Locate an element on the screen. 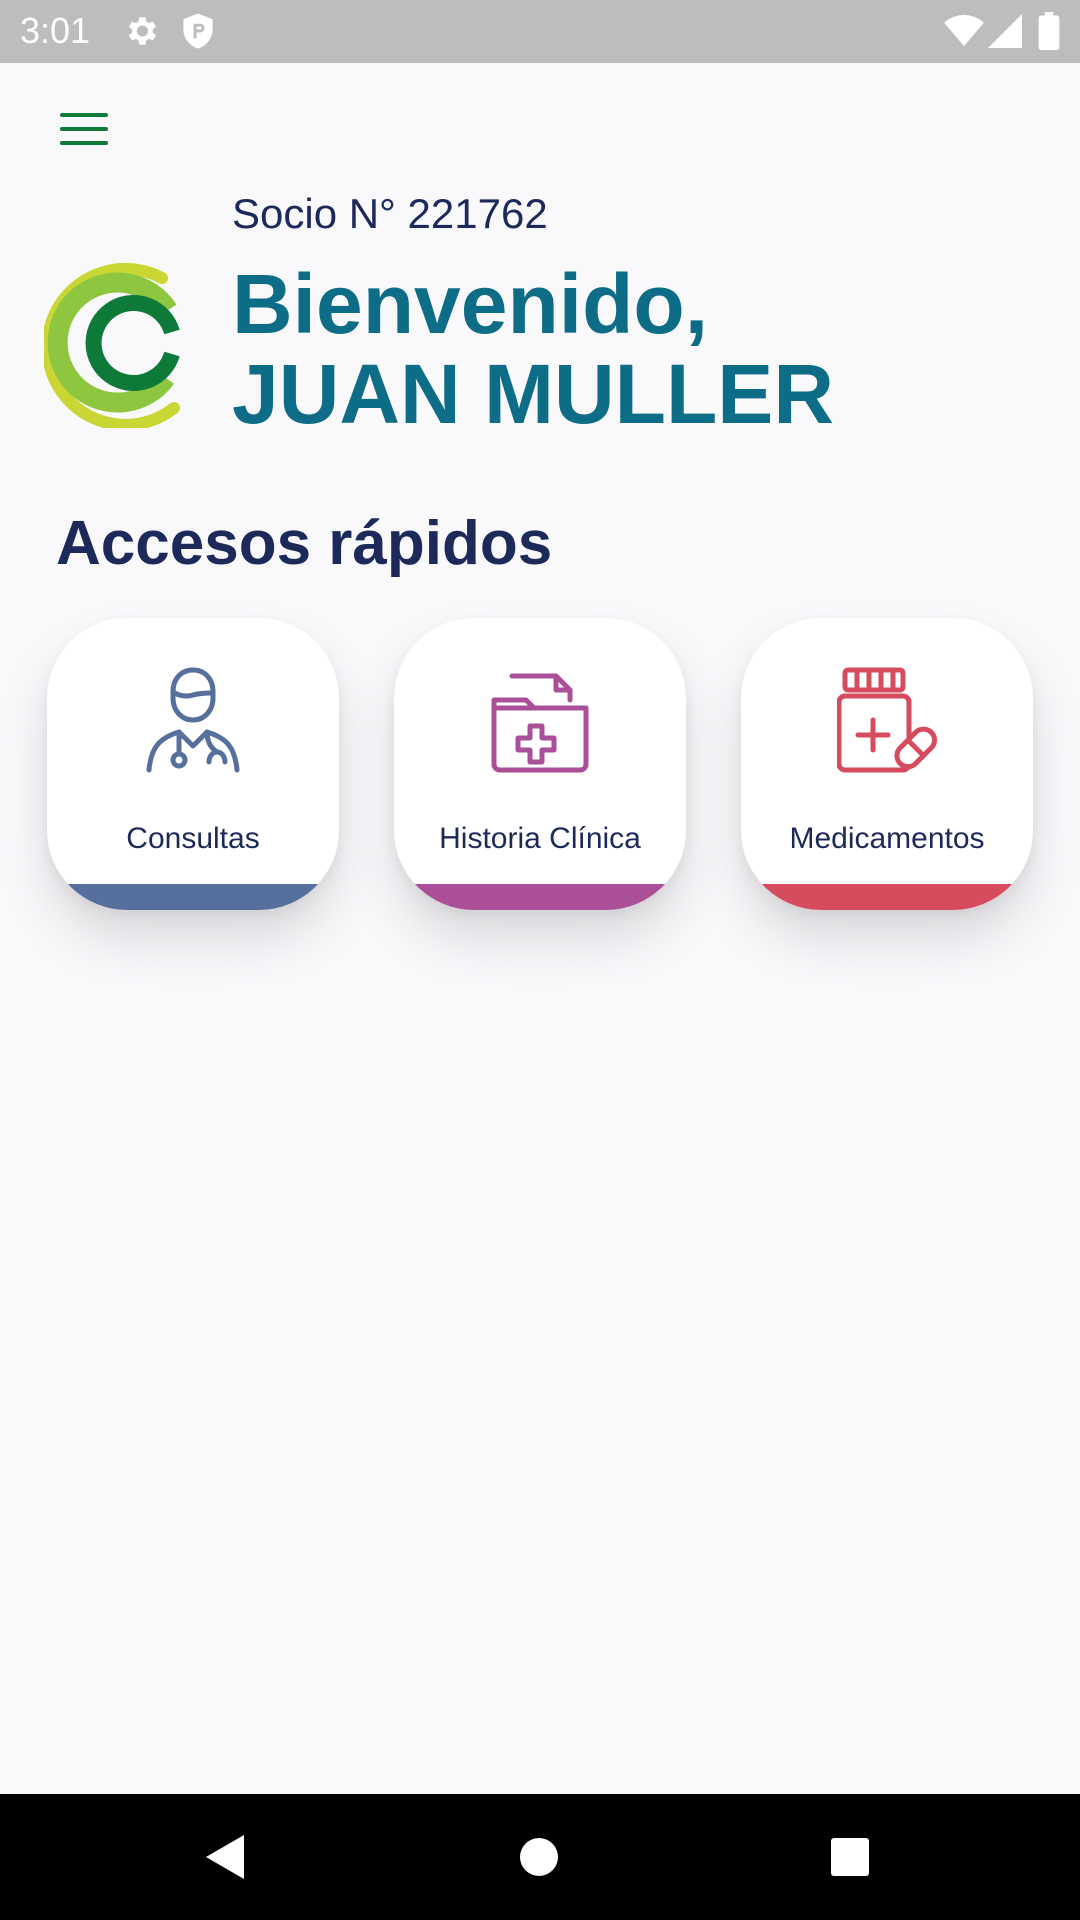  medical-folder-icon is located at coordinates (540, 722).